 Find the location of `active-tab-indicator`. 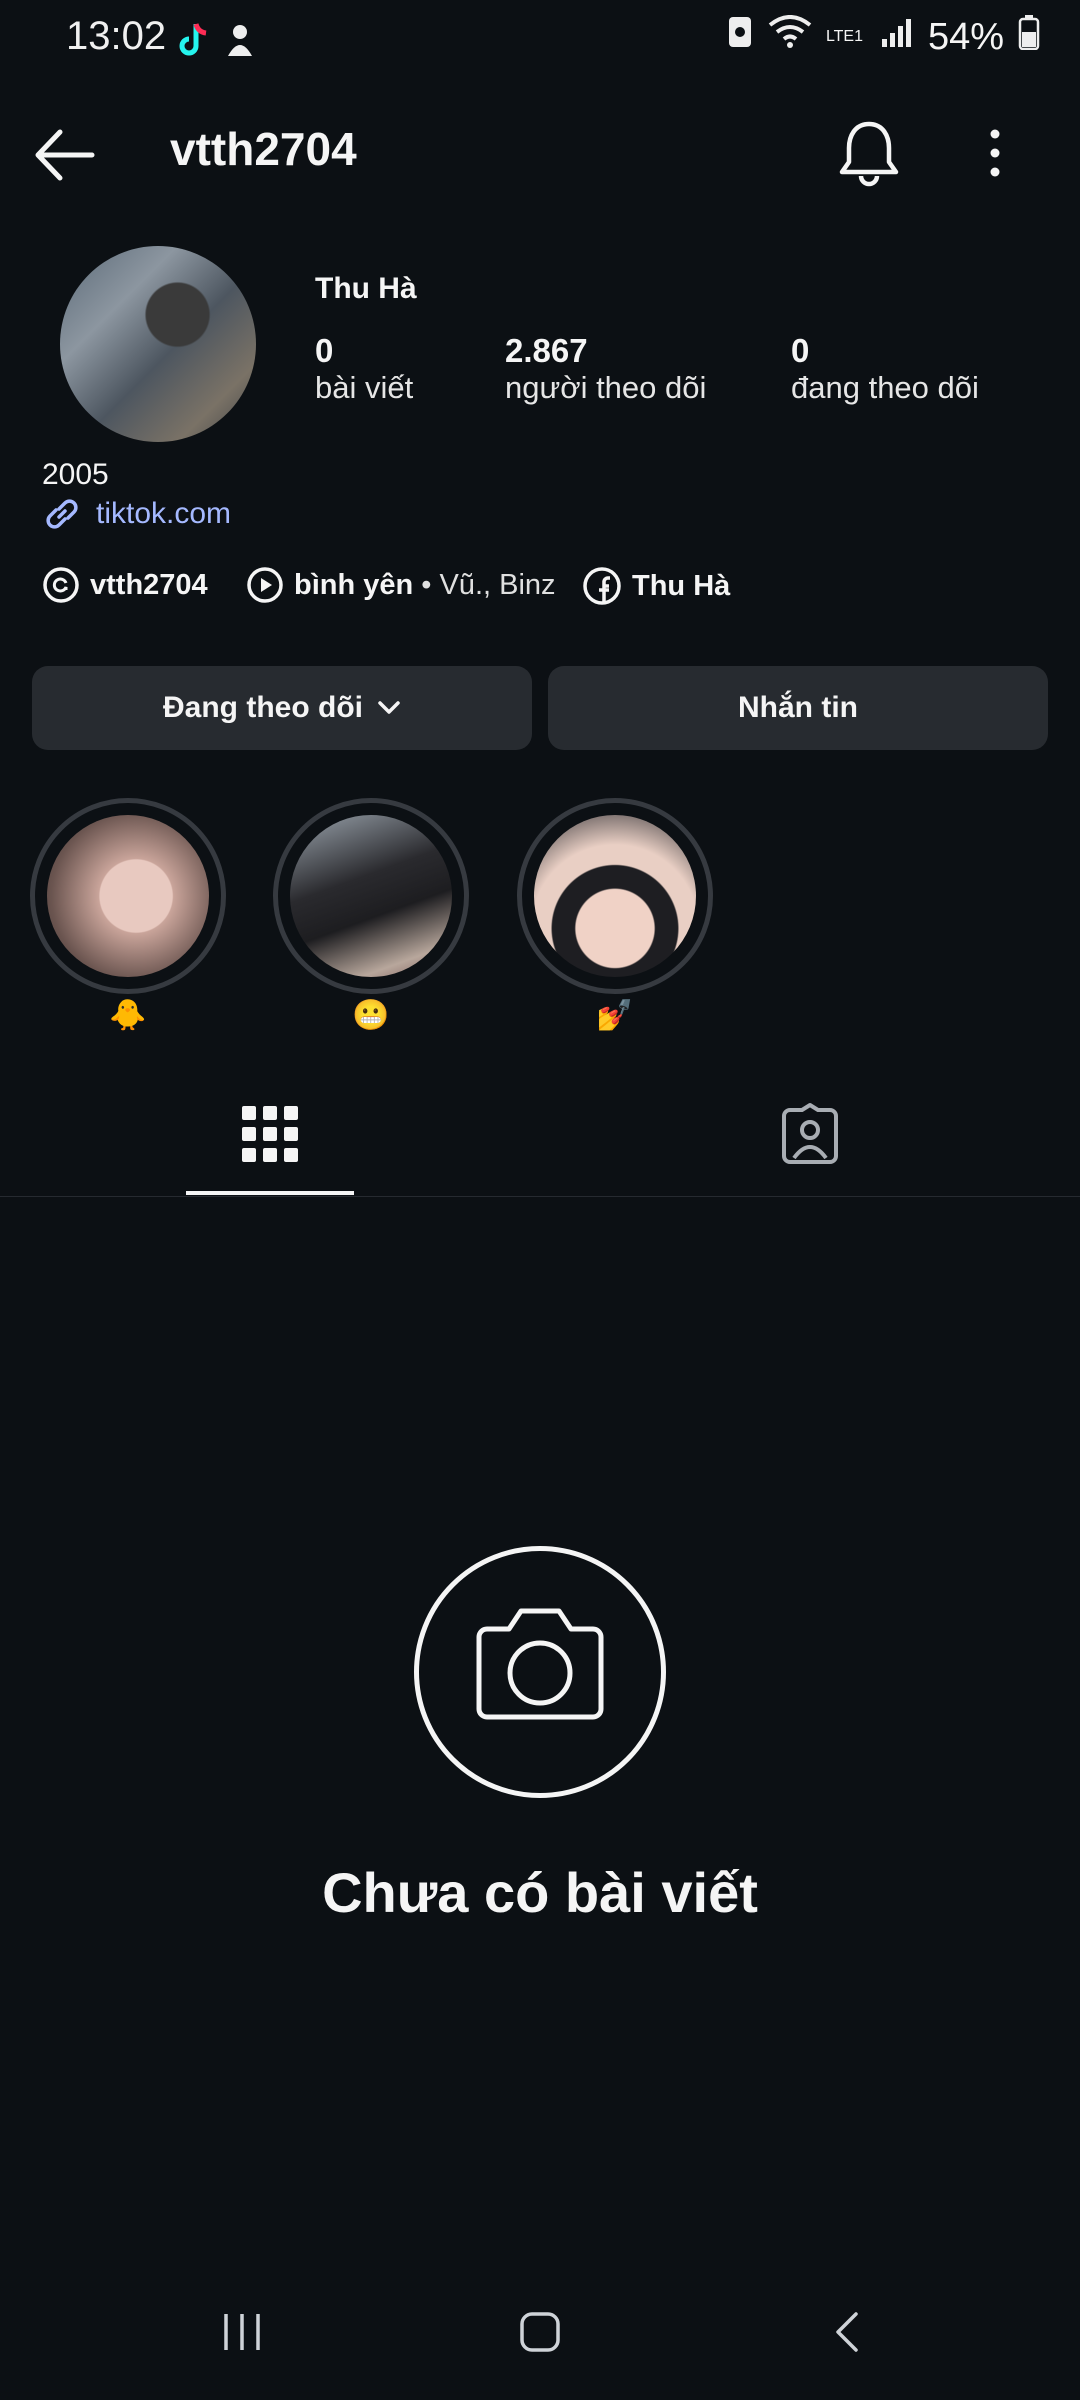

active-tab-indicator is located at coordinates (270, 1193).